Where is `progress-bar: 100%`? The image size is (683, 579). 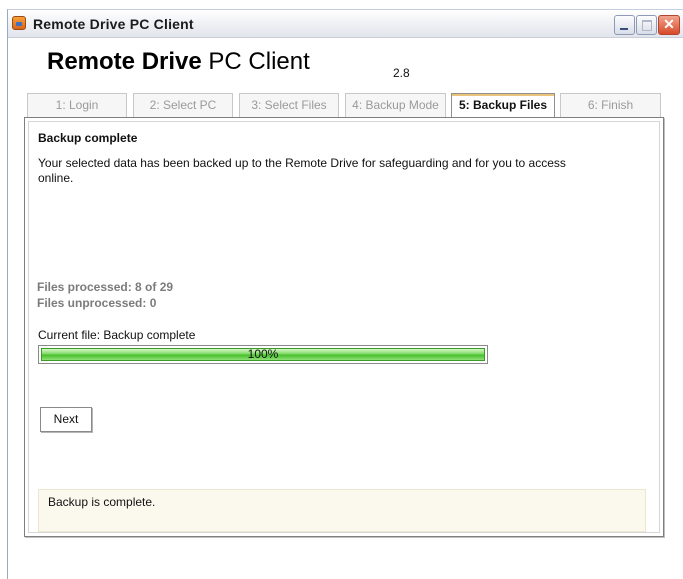
progress-bar: 100% is located at coordinates (263, 354).